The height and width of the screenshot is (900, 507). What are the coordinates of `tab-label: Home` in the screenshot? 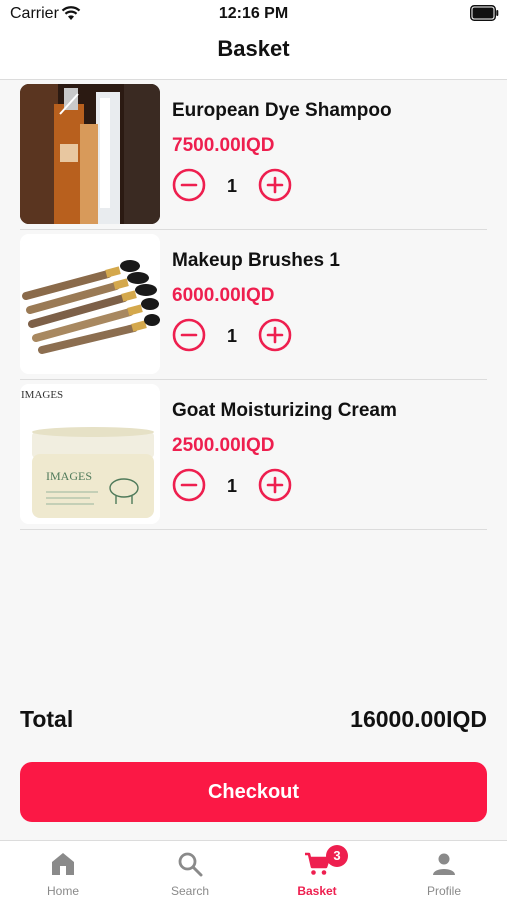 It's located at (62, 891).